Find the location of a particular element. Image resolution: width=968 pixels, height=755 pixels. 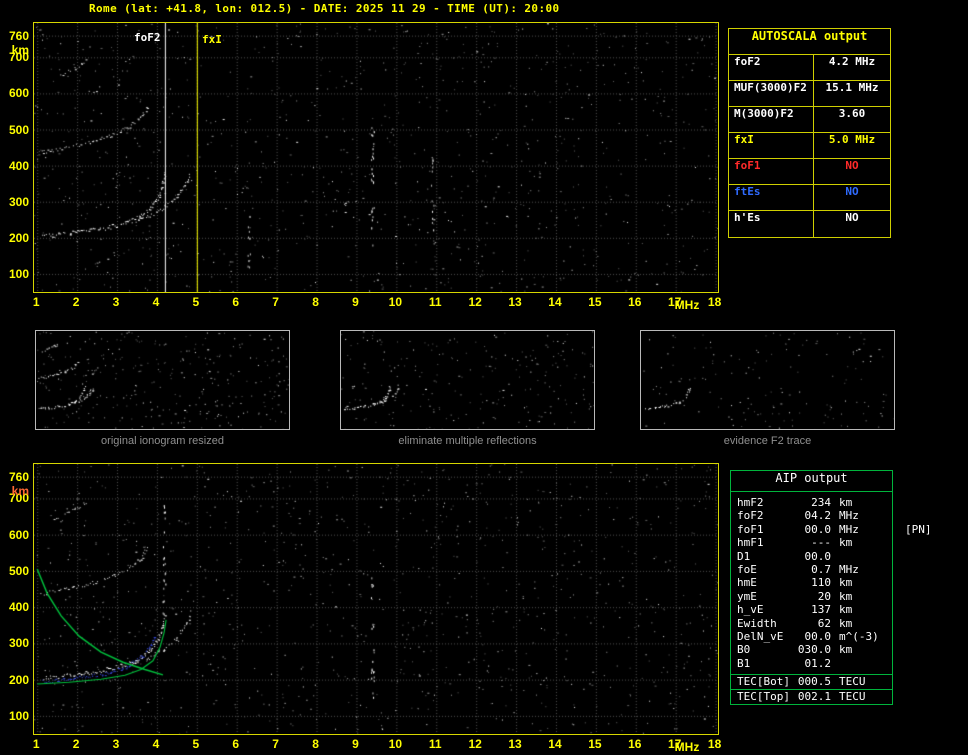

autoscala-row-label: MUF(3000)F2 is located at coordinates (771, 93).